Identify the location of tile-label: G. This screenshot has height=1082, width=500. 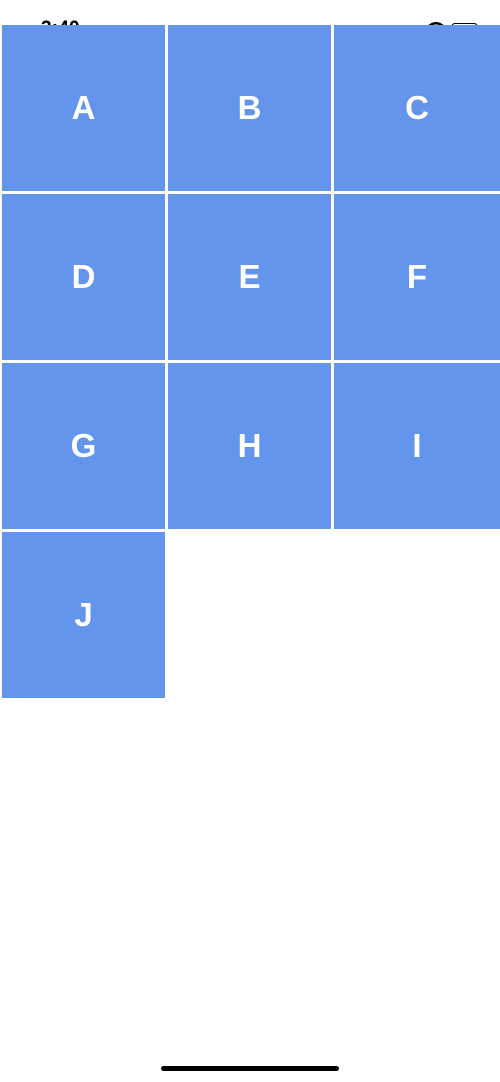
(83, 445).